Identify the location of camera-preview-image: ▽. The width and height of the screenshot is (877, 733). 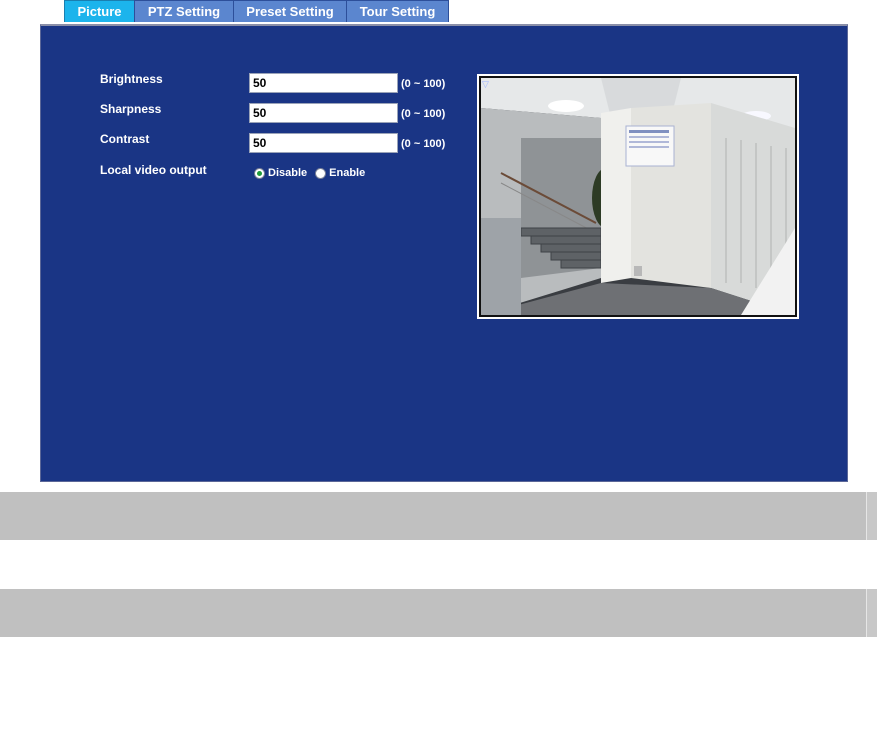
(638, 196).